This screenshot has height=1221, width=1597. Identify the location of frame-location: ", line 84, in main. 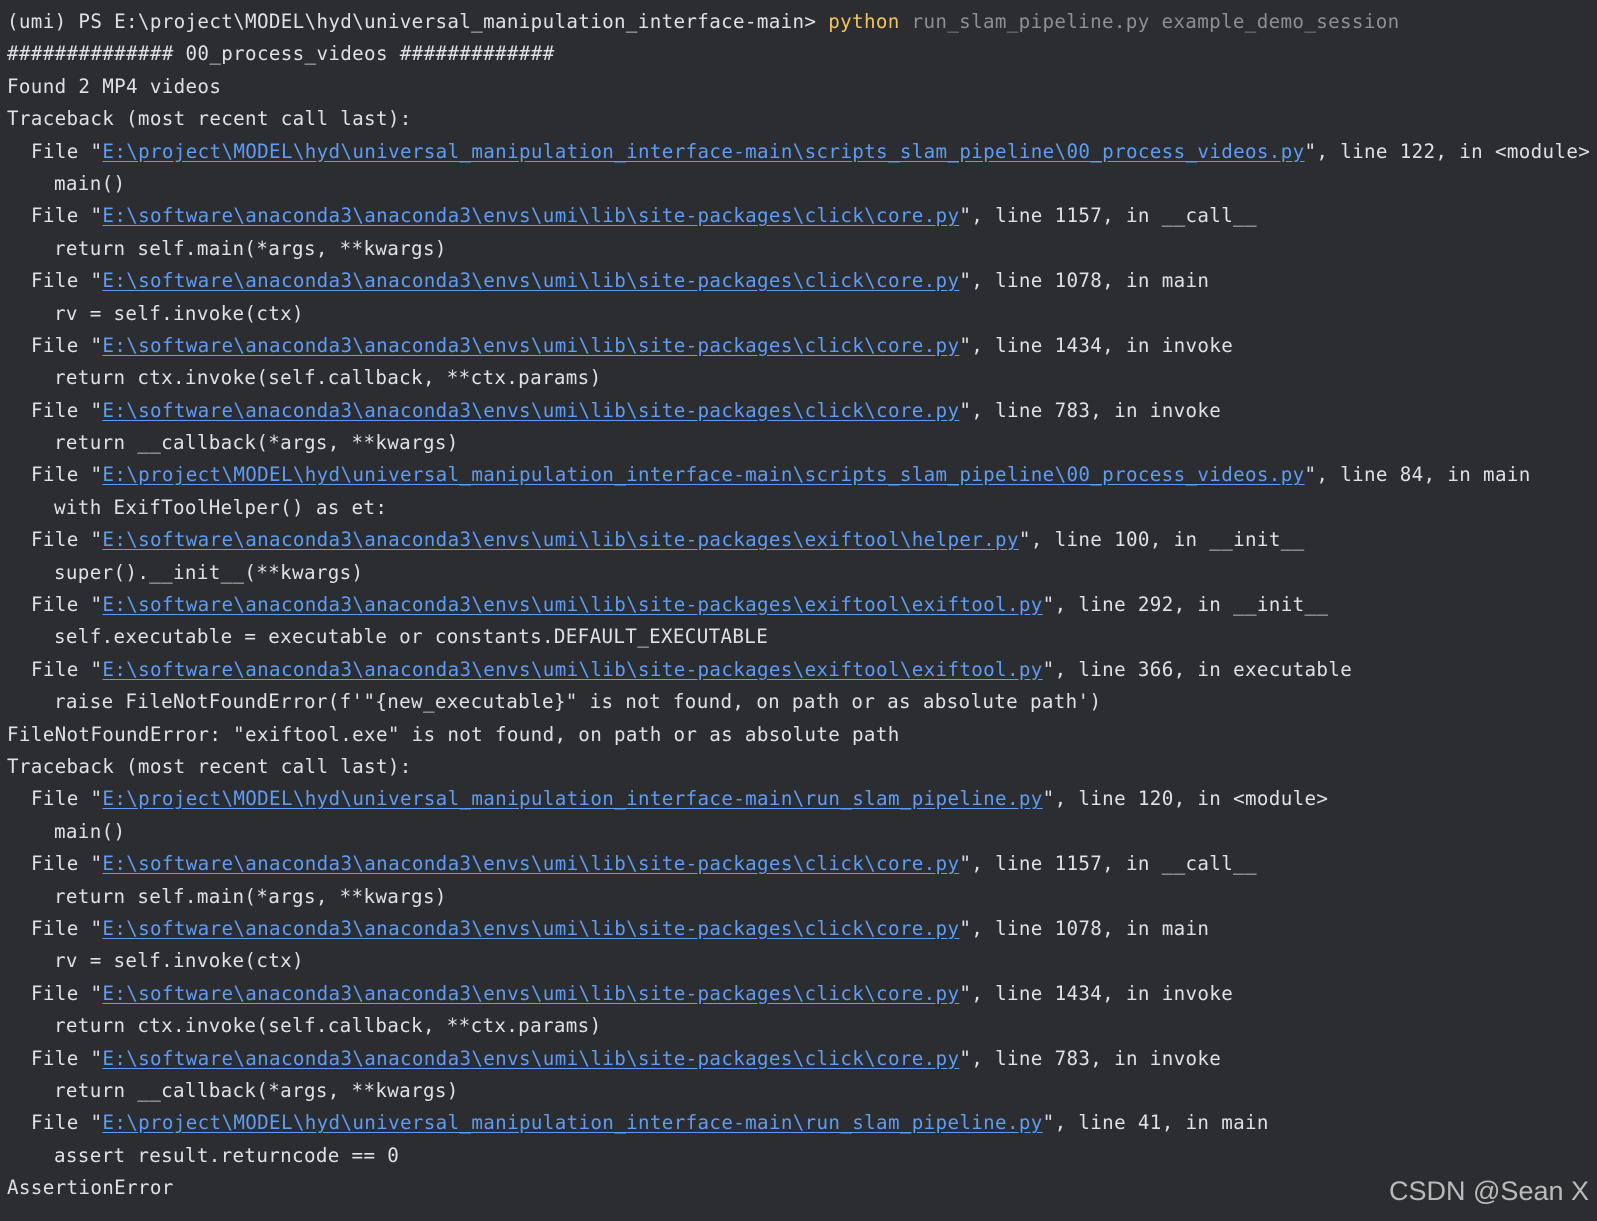
(1417, 475).